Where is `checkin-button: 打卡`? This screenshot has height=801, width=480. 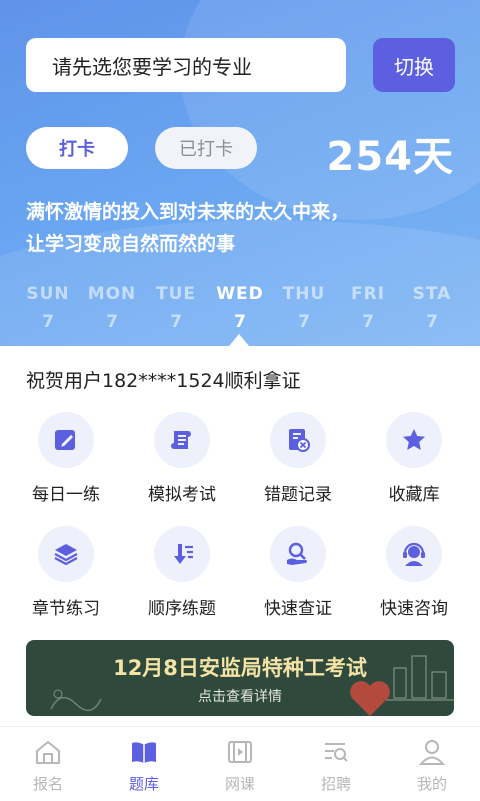 checkin-button: 打卡 is located at coordinates (77, 148).